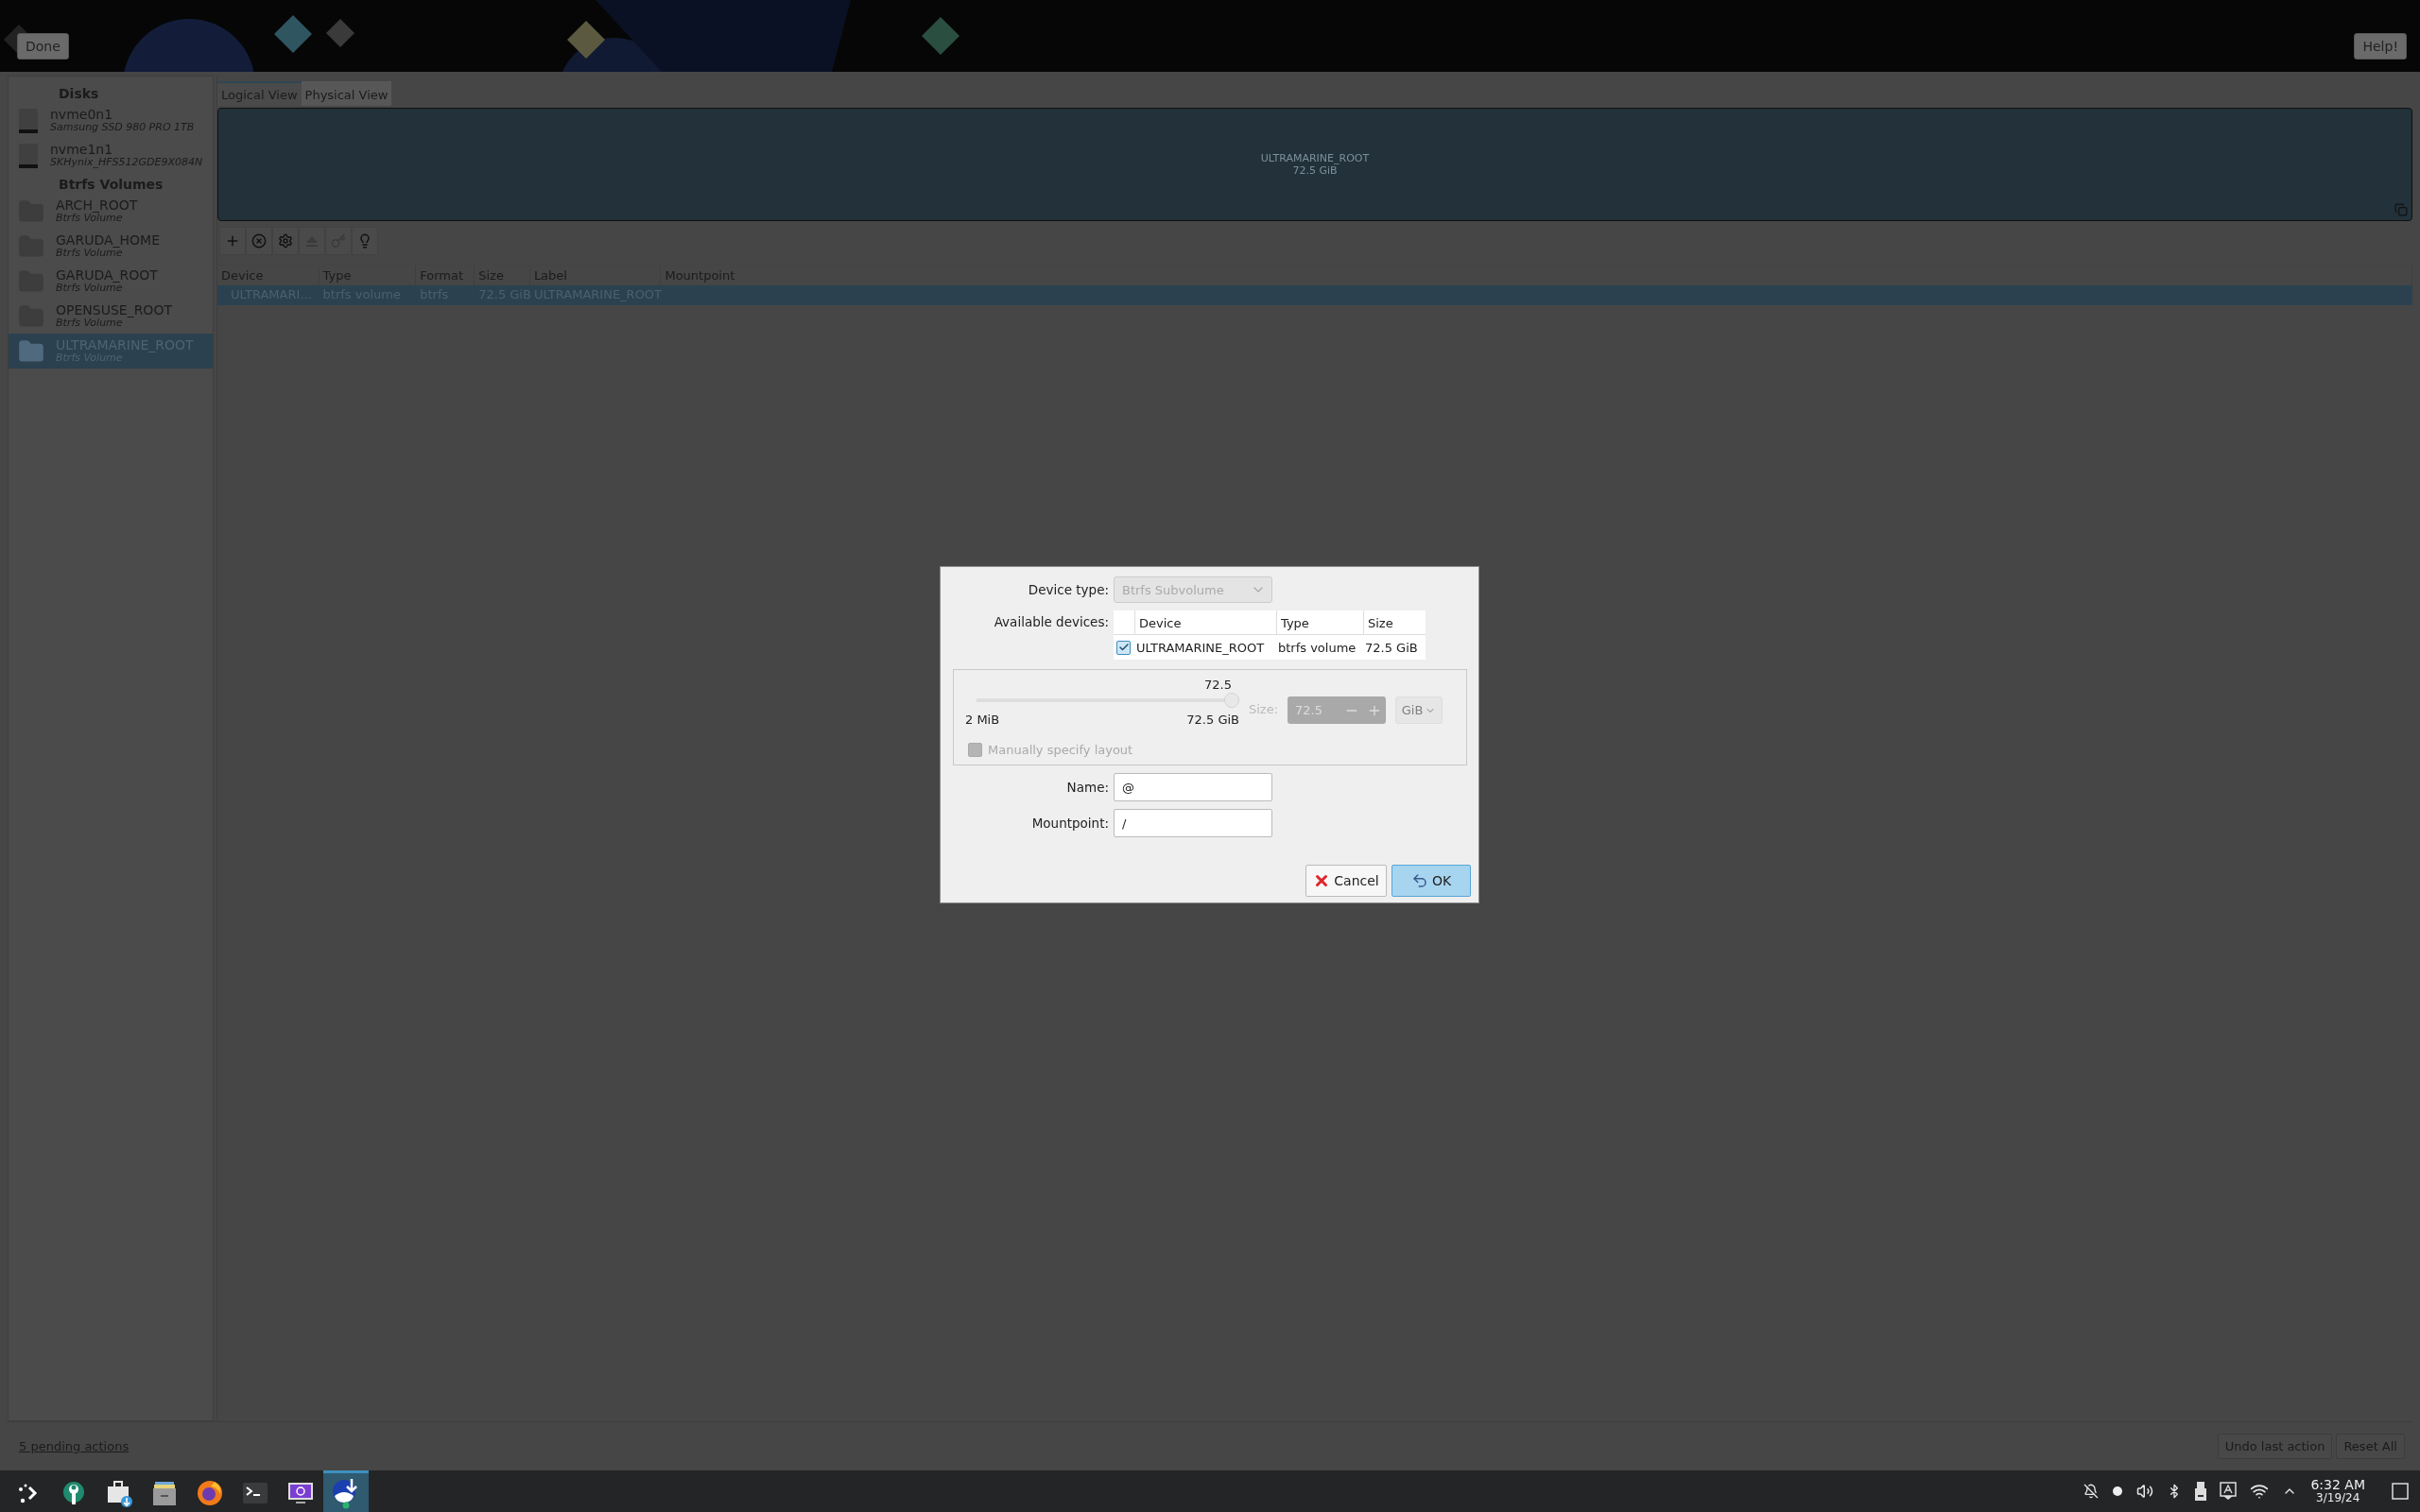 This screenshot has width=2420, height=1512. What do you see at coordinates (1212, 720) in the screenshot?
I see `slider-max: 72.5 GiB` at bounding box center [1212, 720].